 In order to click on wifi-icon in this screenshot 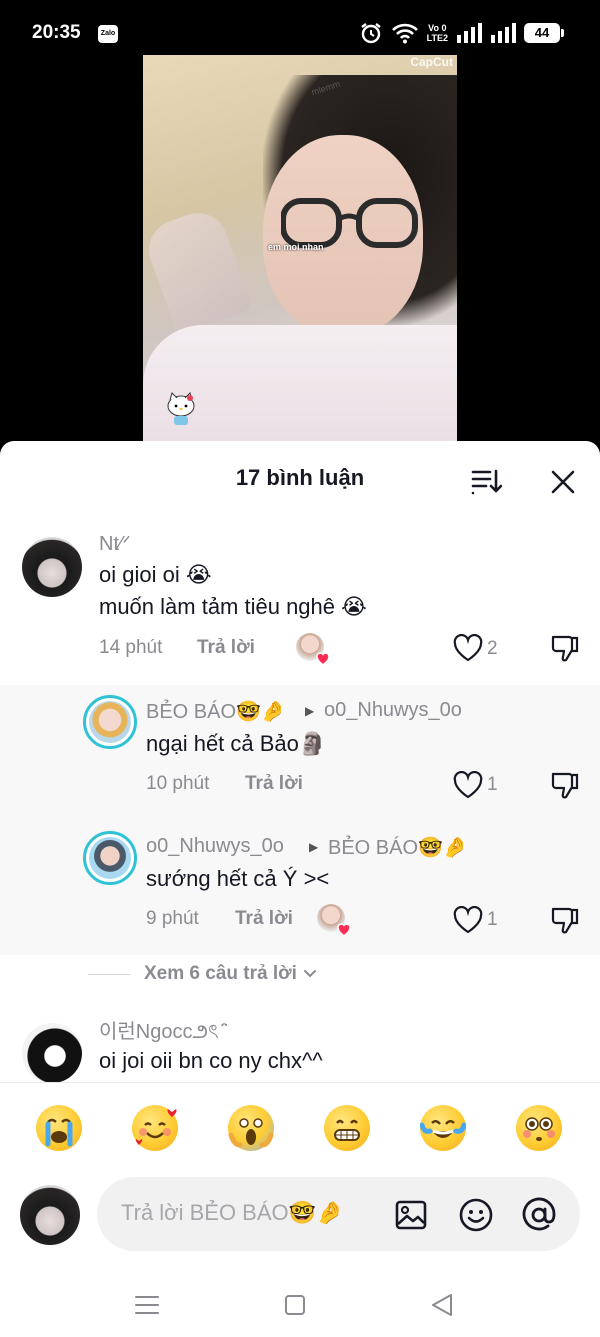, I will do `click(404, 33)`.